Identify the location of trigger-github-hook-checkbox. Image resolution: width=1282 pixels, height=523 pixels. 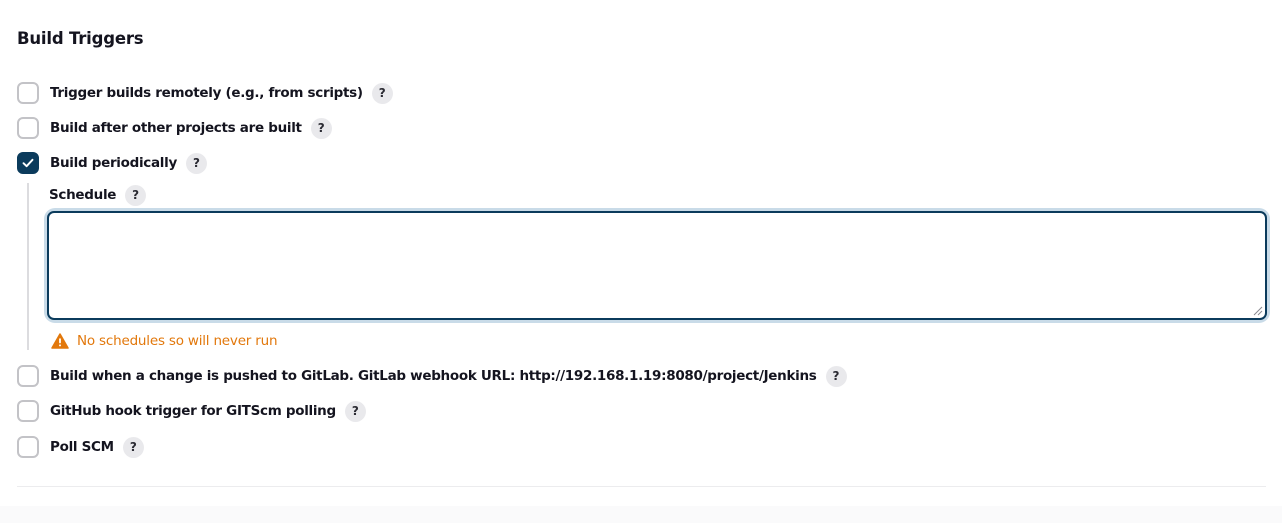
(28, 411).